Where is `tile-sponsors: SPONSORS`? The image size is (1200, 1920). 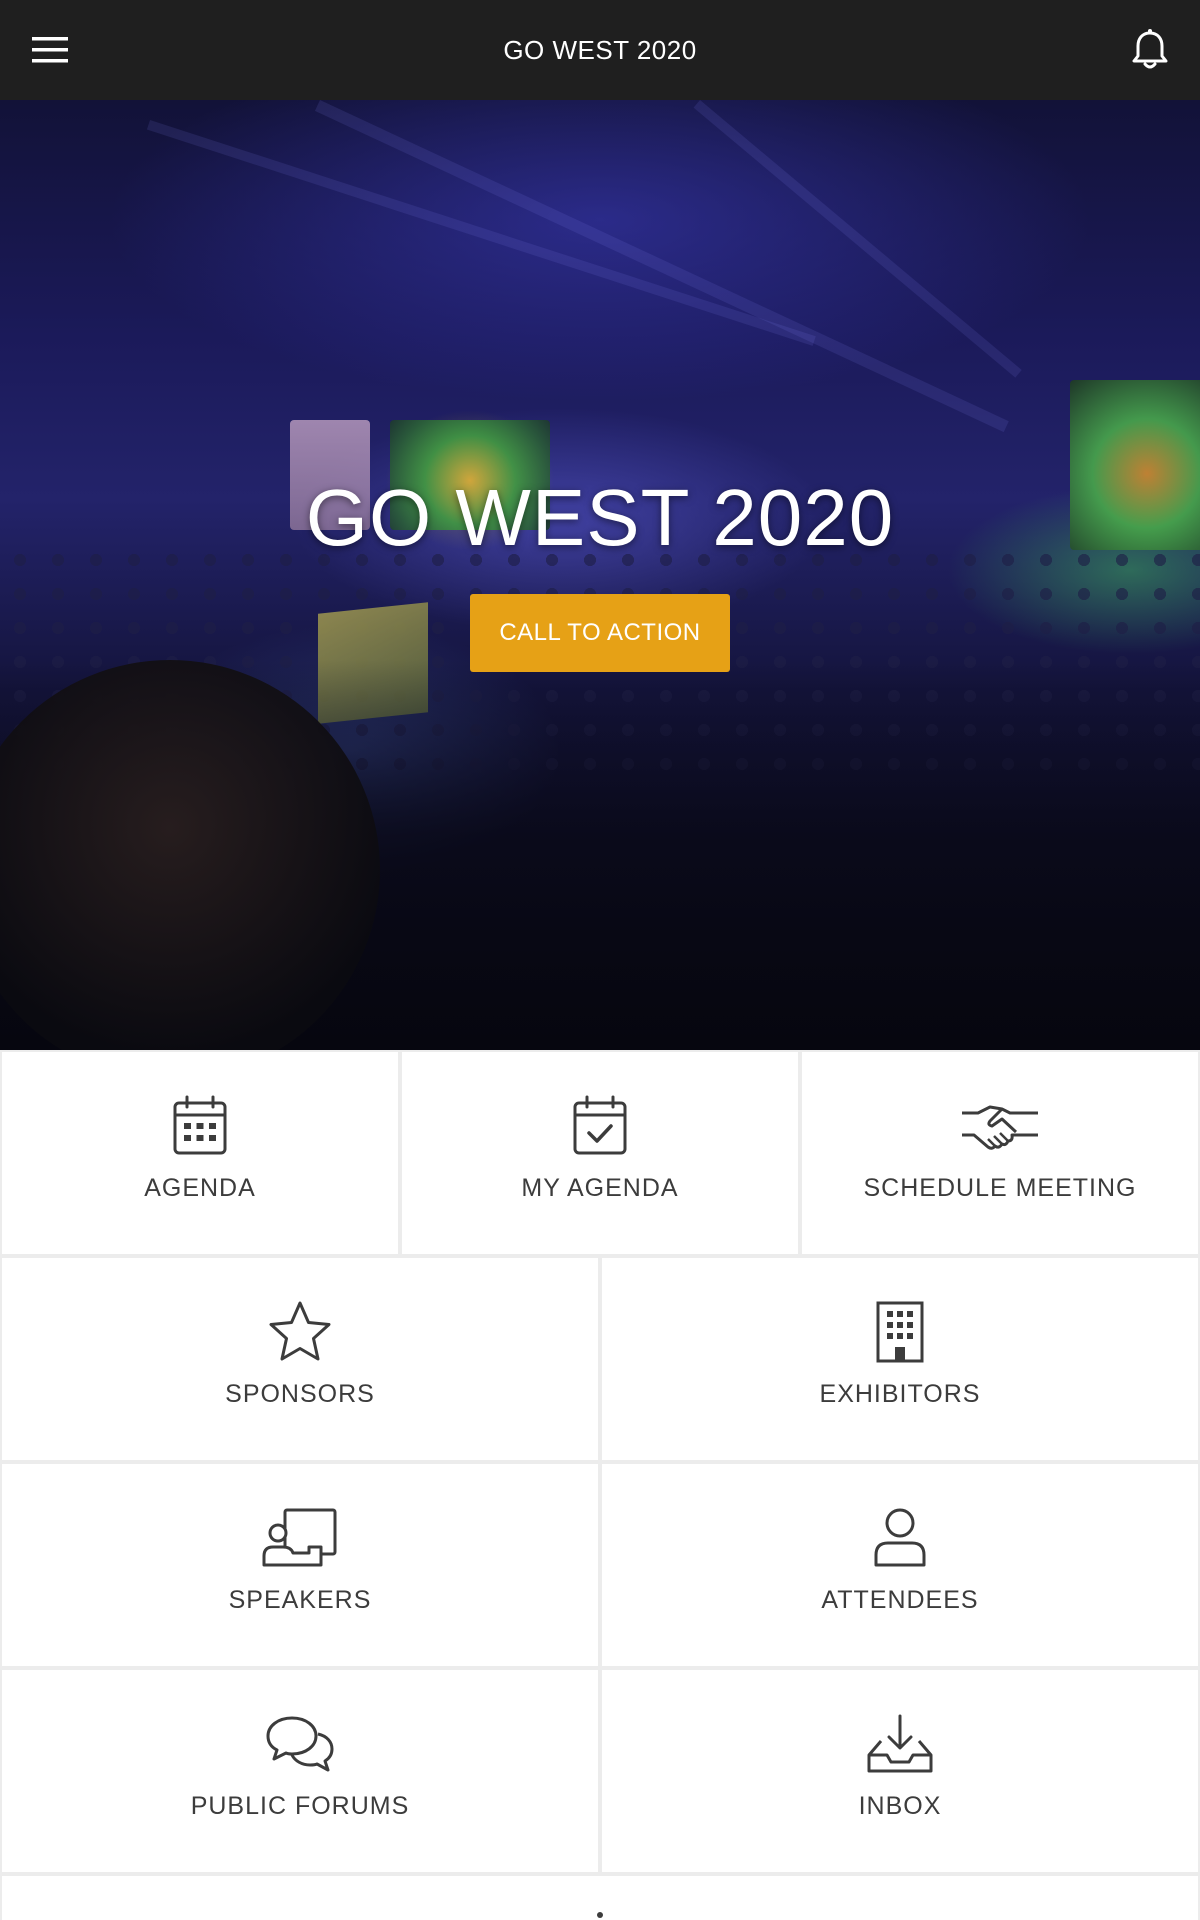
tile-sponsors: SPONSORS is located at coordinates (300, 1359).